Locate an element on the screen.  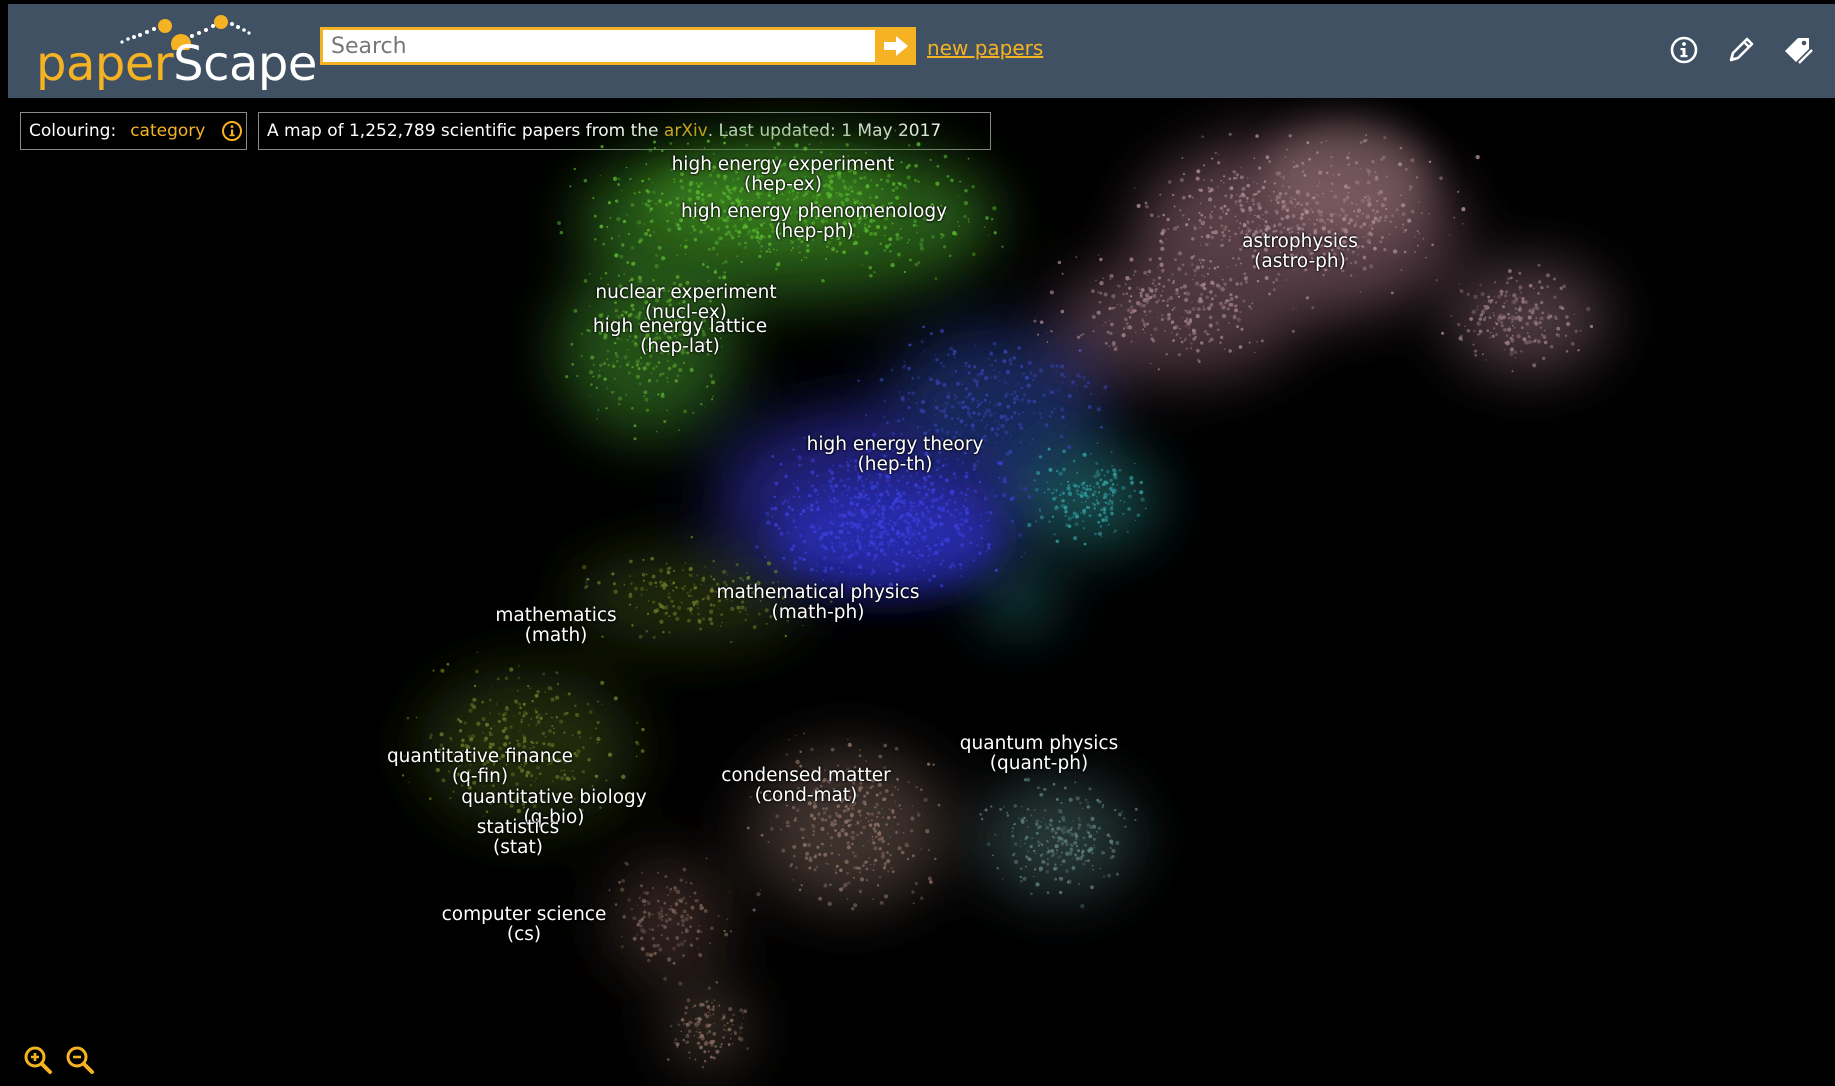
category-label-stat: statistics (stat) is located at coordinates (518, 838).